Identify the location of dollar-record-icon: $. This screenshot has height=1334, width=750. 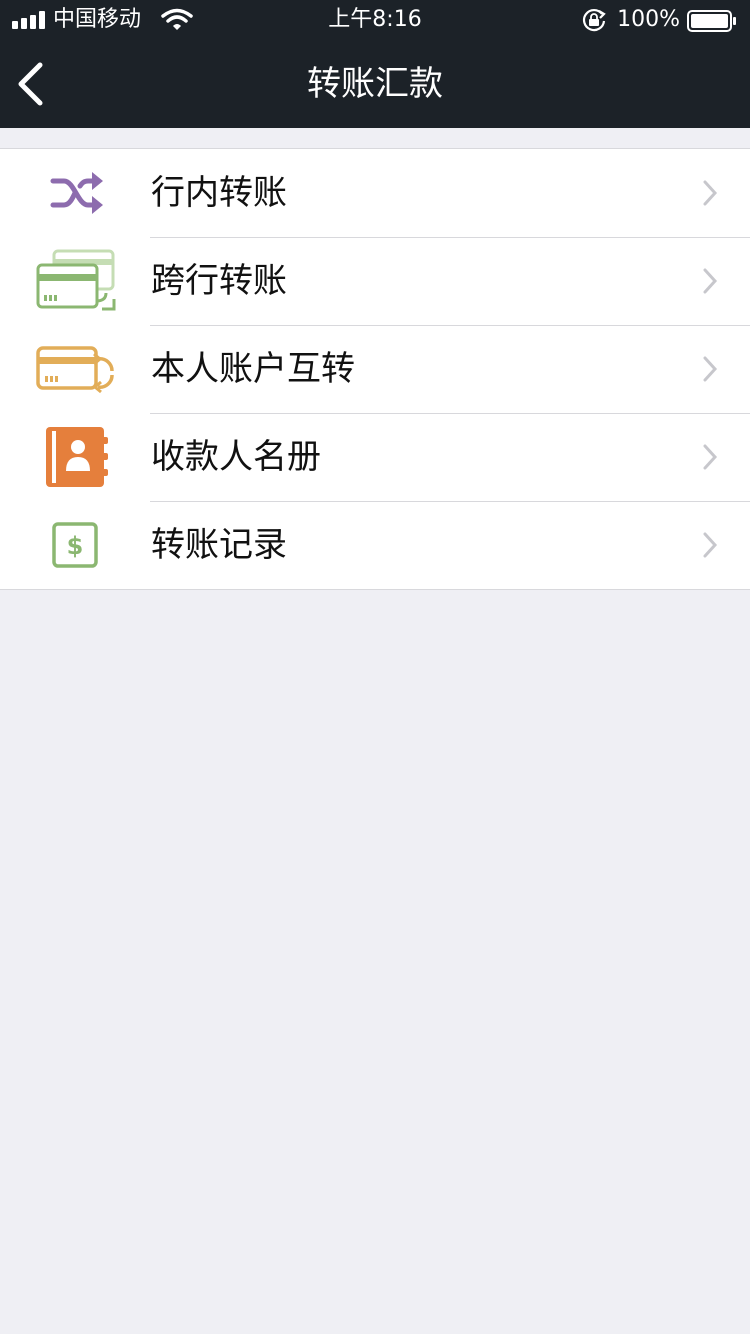
(76, 545).